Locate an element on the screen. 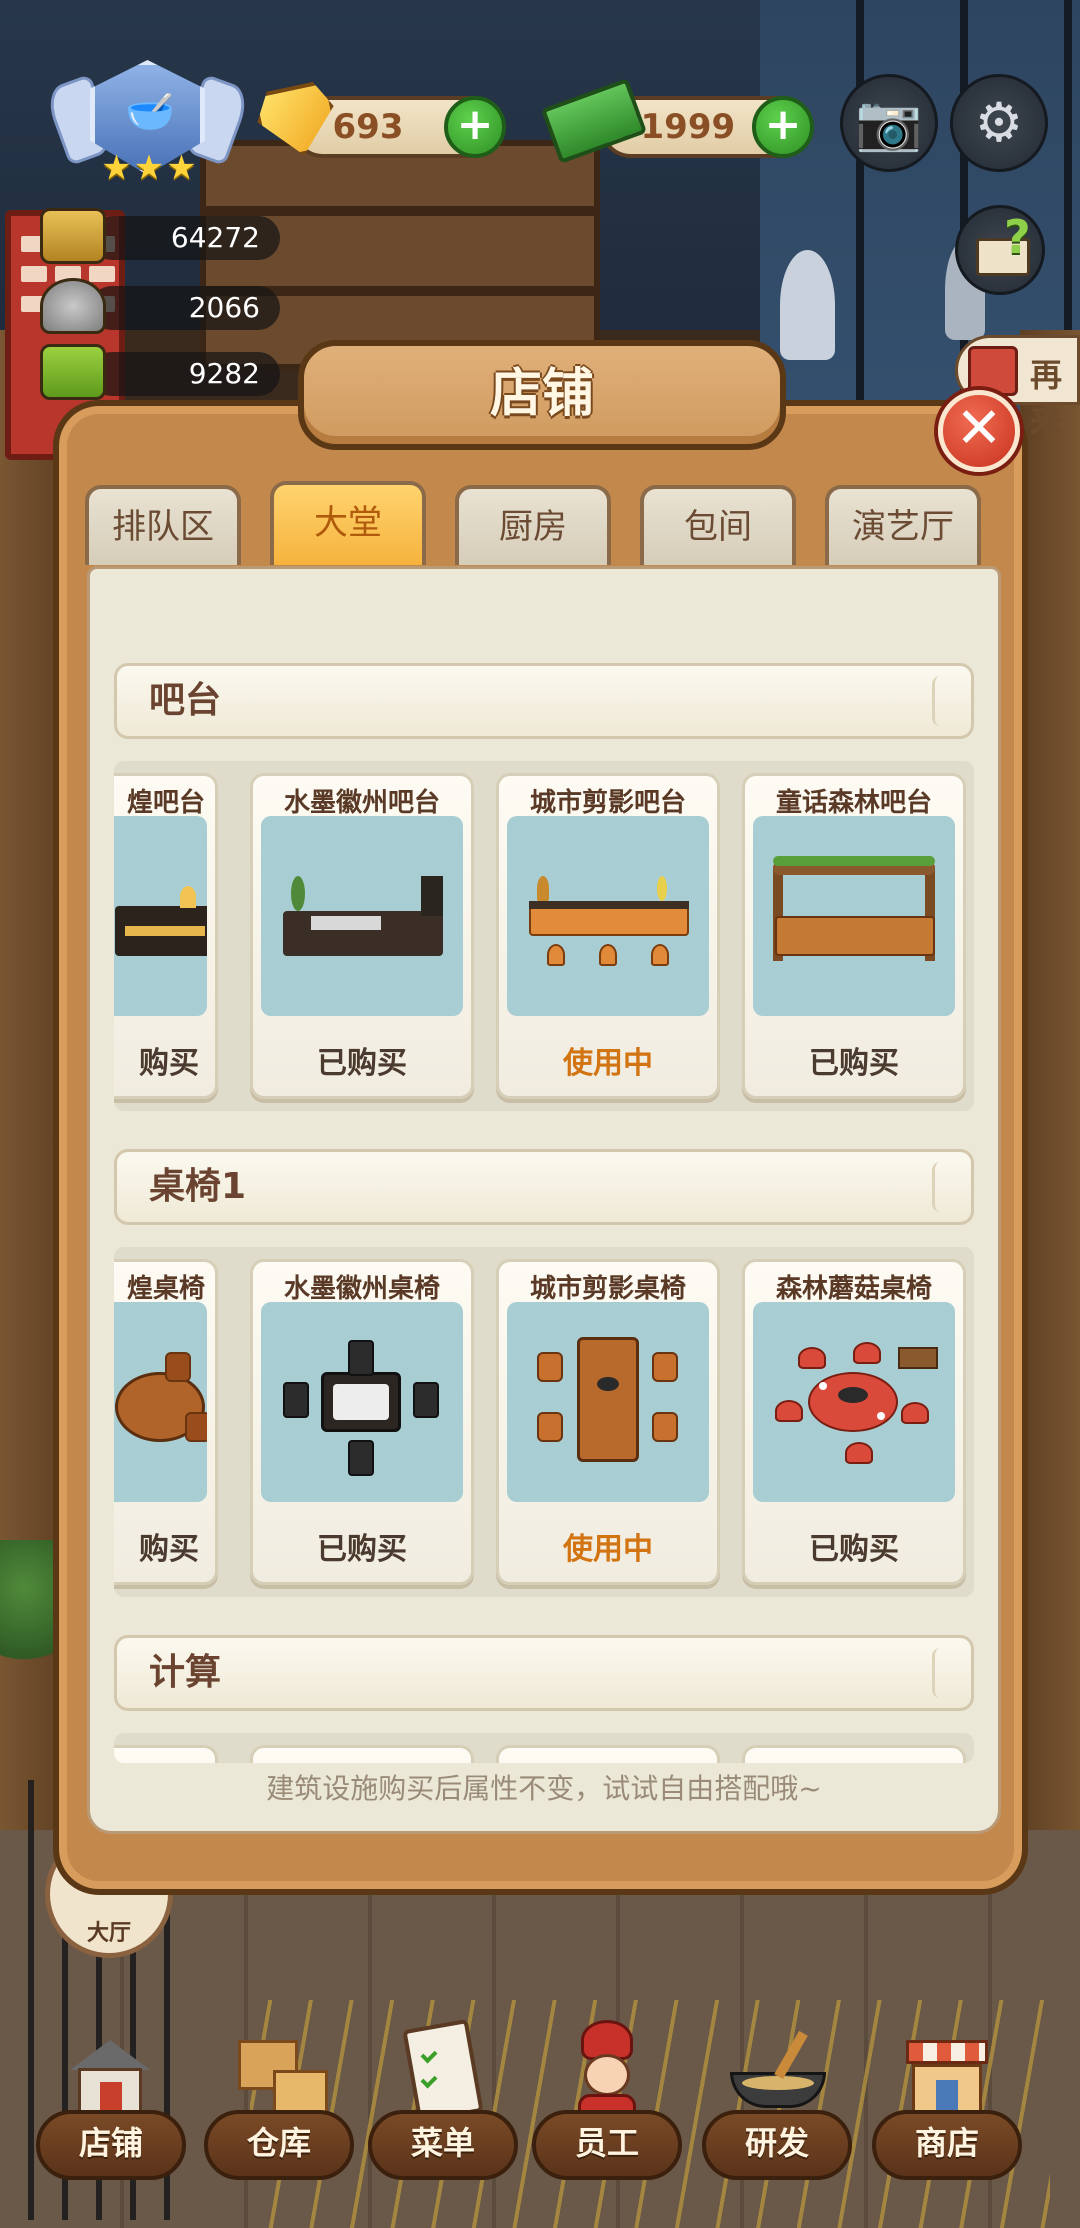 Image resolution: width=1080 pixels, height=2228 pixels. tab-label: 包间 is located at coordinates (718, 527).